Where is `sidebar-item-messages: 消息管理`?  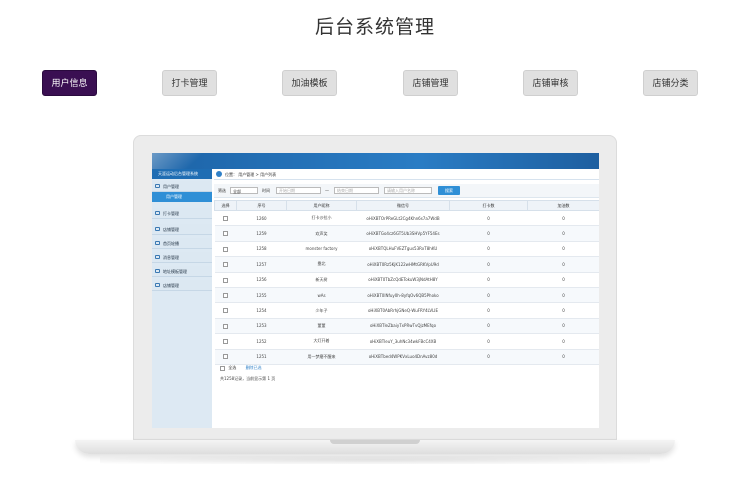 sidebar-item-messages: 消息管理 is located at coordinates (182, 257).